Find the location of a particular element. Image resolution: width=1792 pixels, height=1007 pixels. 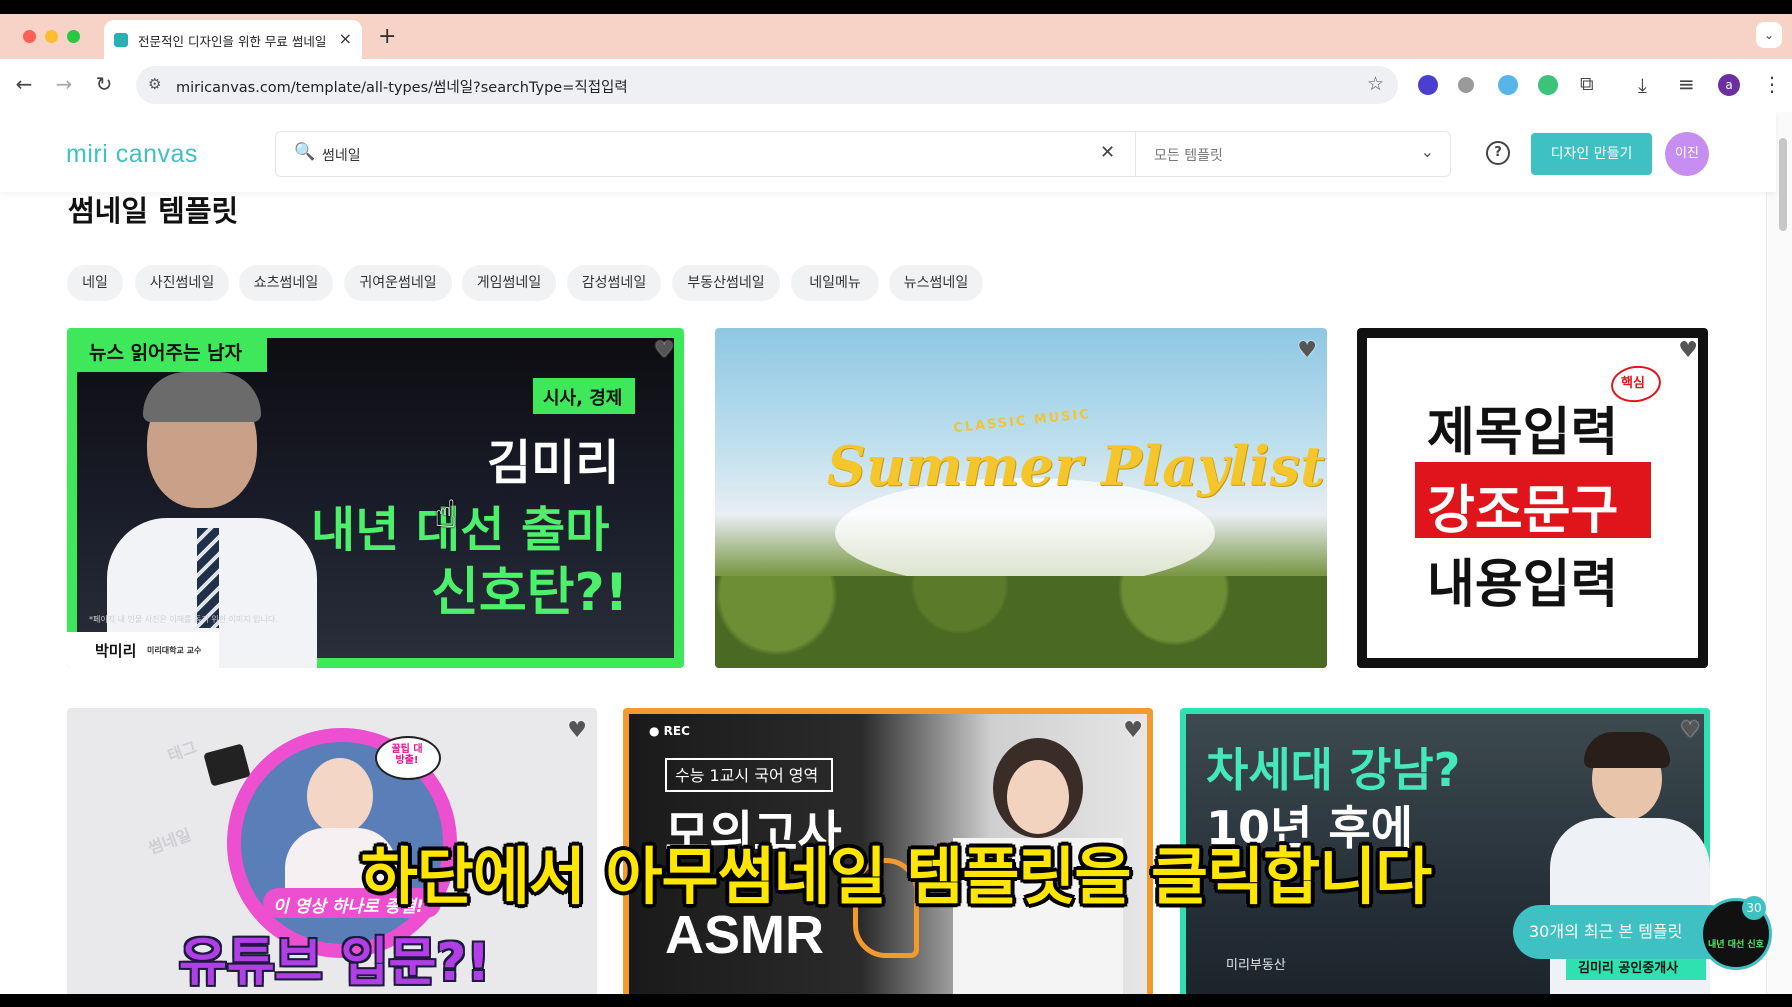

realestate-agent-hair is located at coordinates (1627, 750).